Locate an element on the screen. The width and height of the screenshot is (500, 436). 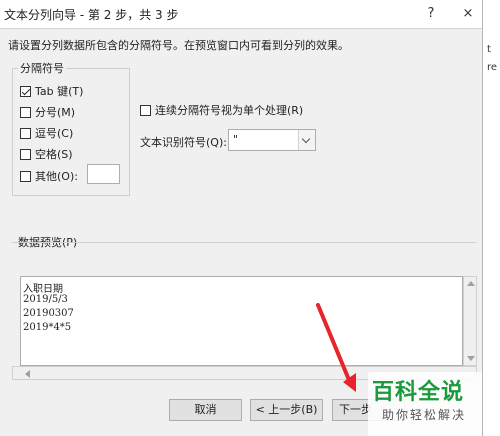
preview-row: 2019*4*5 is located at coordinates (47, 327).